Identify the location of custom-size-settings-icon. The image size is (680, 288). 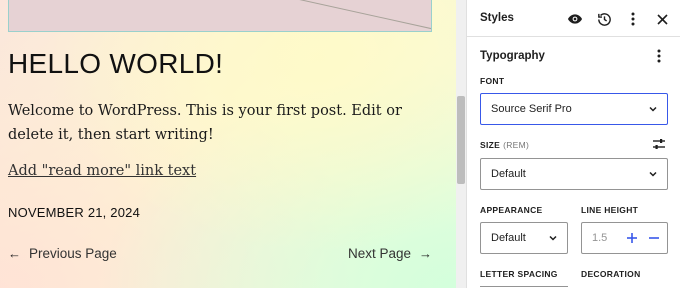
(659, 144).